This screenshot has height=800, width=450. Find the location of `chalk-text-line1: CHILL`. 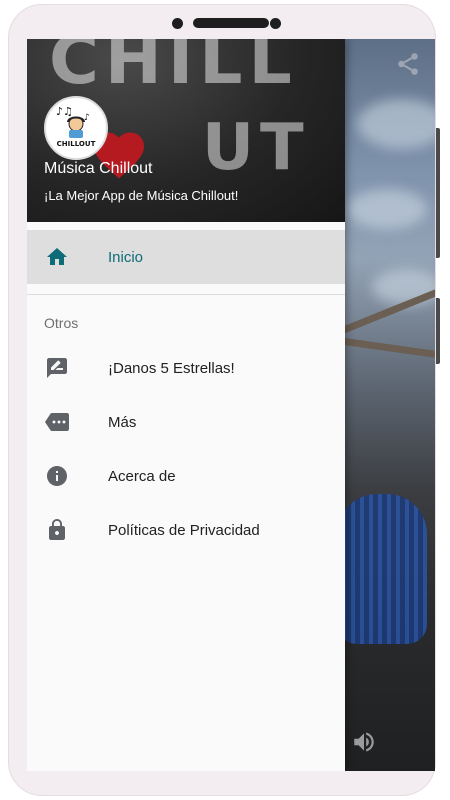

chalk-text-line1: CHILL is located at coordinates (173, 69).